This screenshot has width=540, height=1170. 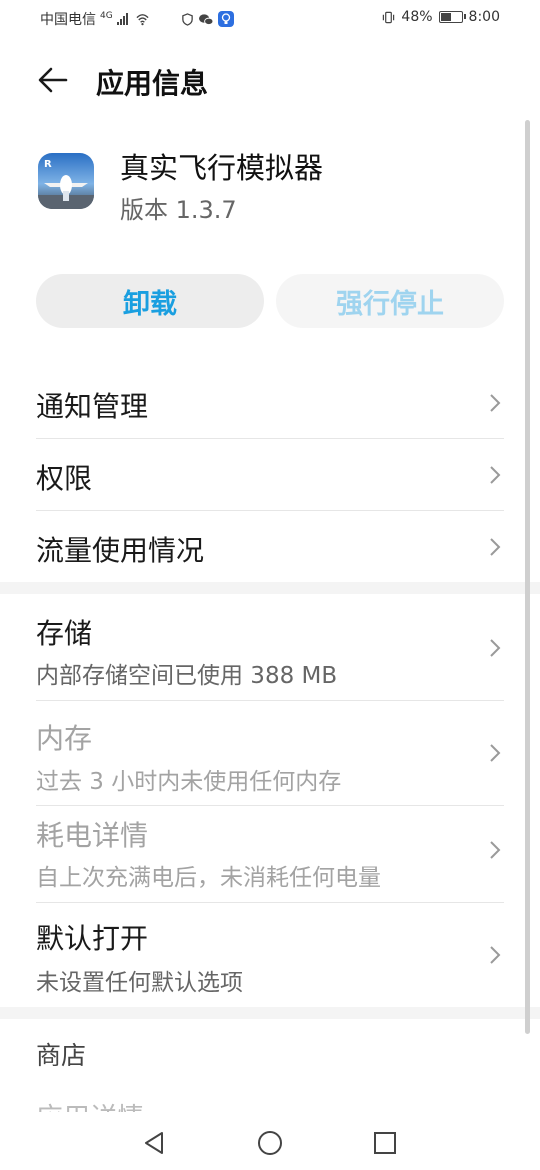 What do you see at coordinates (66, 181) in the screenshot?
I see `app-icon: R` at bounding box center [66, 181].